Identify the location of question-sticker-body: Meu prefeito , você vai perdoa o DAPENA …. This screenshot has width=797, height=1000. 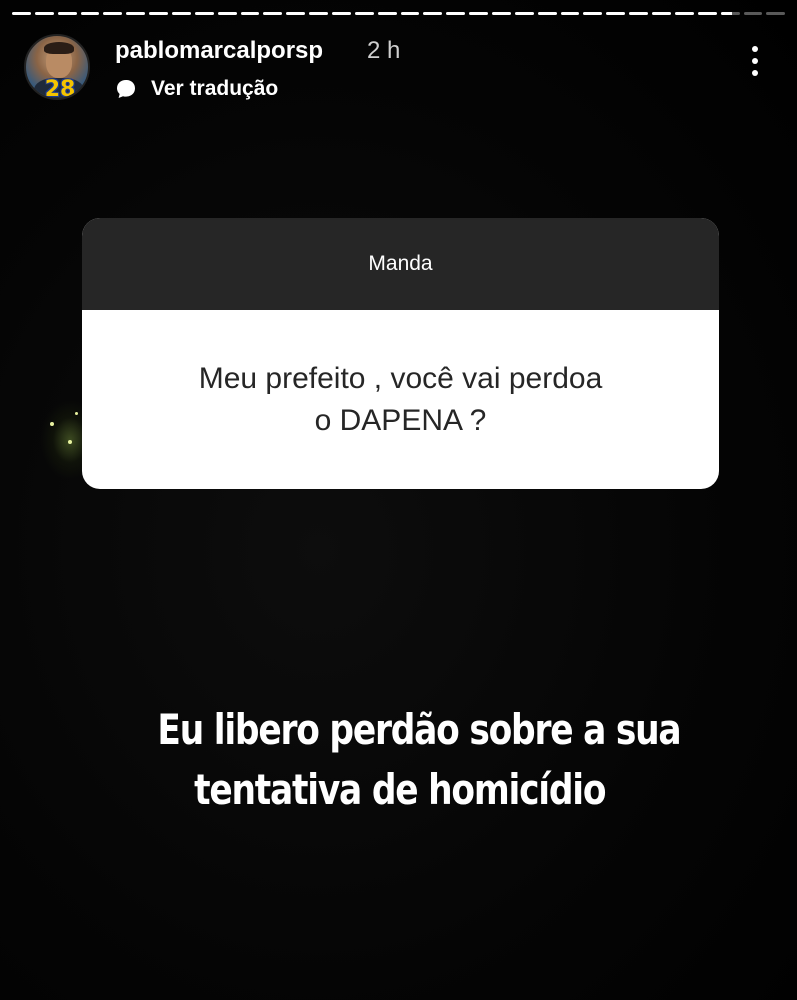
(400, 399).